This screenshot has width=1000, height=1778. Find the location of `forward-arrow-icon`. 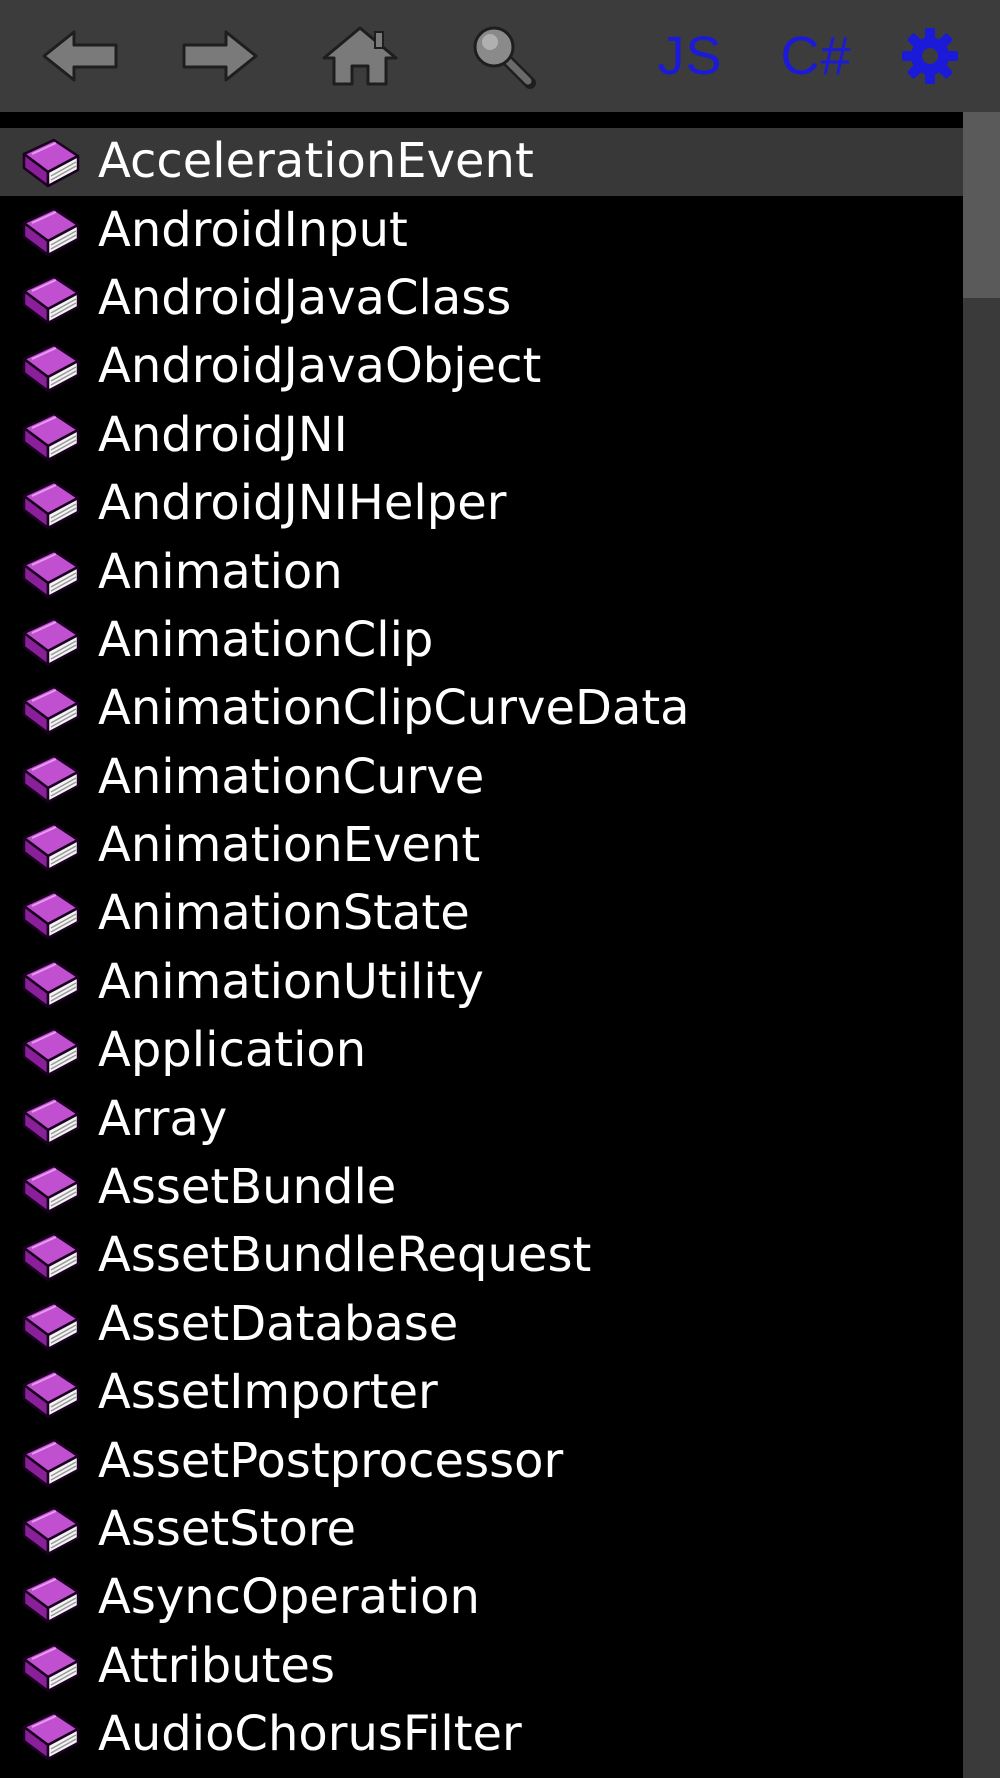

forward-arrow-icon is located at coordinates (220, 56).